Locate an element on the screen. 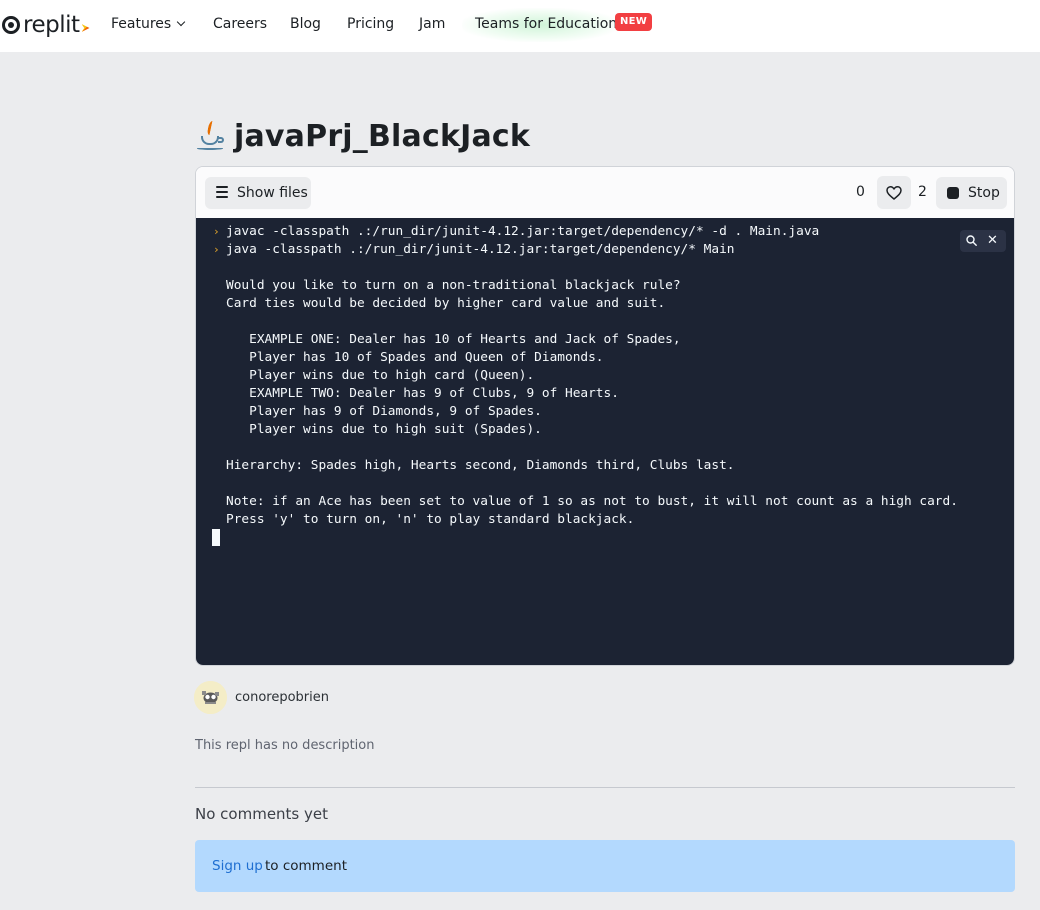  console-output-line: Player wins due to high suit (Spades). is located at coordinates (384, 429).